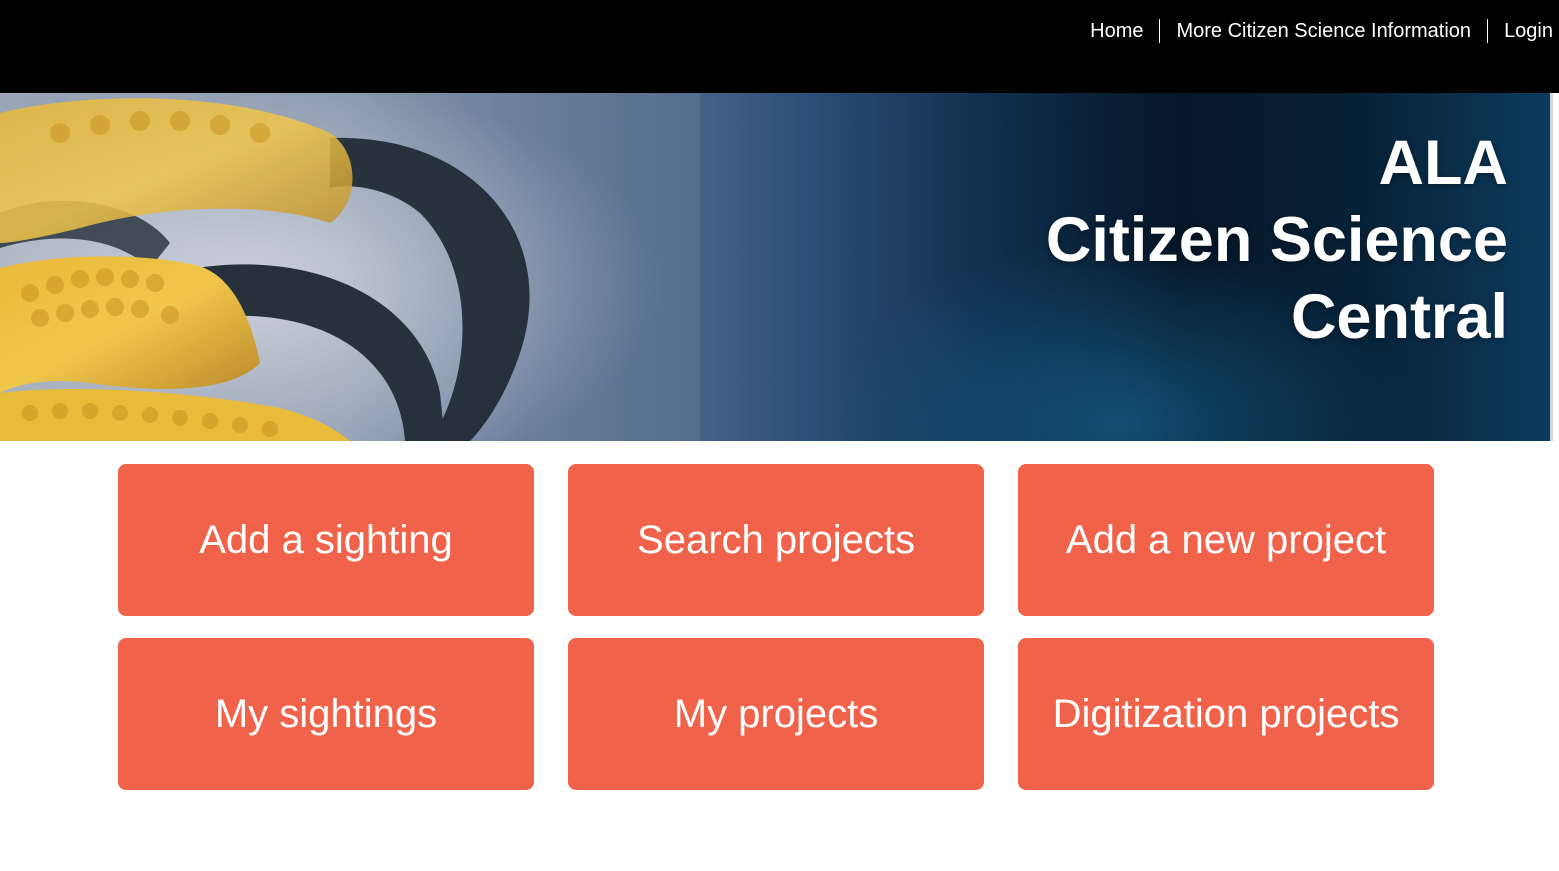 Image resolution: width=1559 pixels, height=871 pixels. I want to click on add-new-project-button: Add a new project, so click(1226, 540).